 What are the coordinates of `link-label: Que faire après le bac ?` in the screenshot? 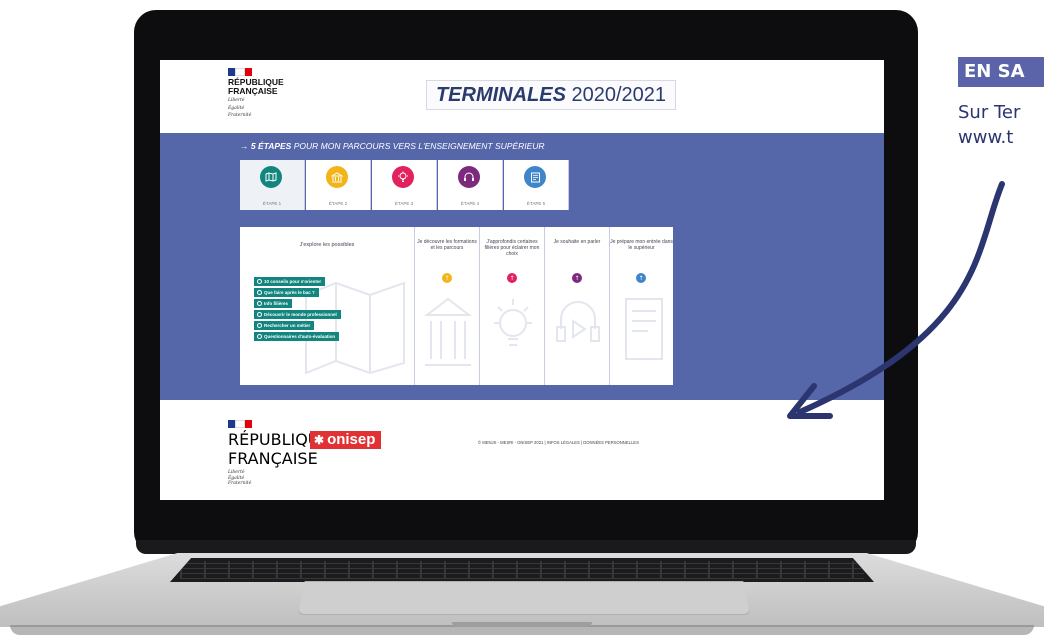 It's located at (289, 292).